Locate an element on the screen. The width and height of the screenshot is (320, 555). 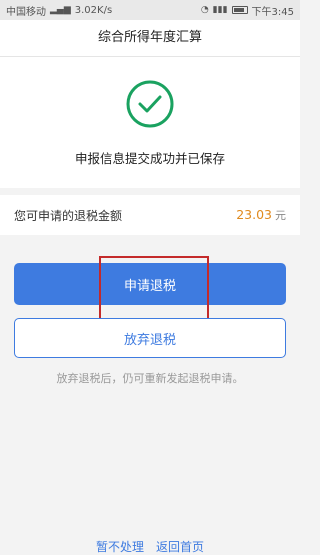
signal-bars-icon: ▮▮▮ is located at coordinates (220, 10).